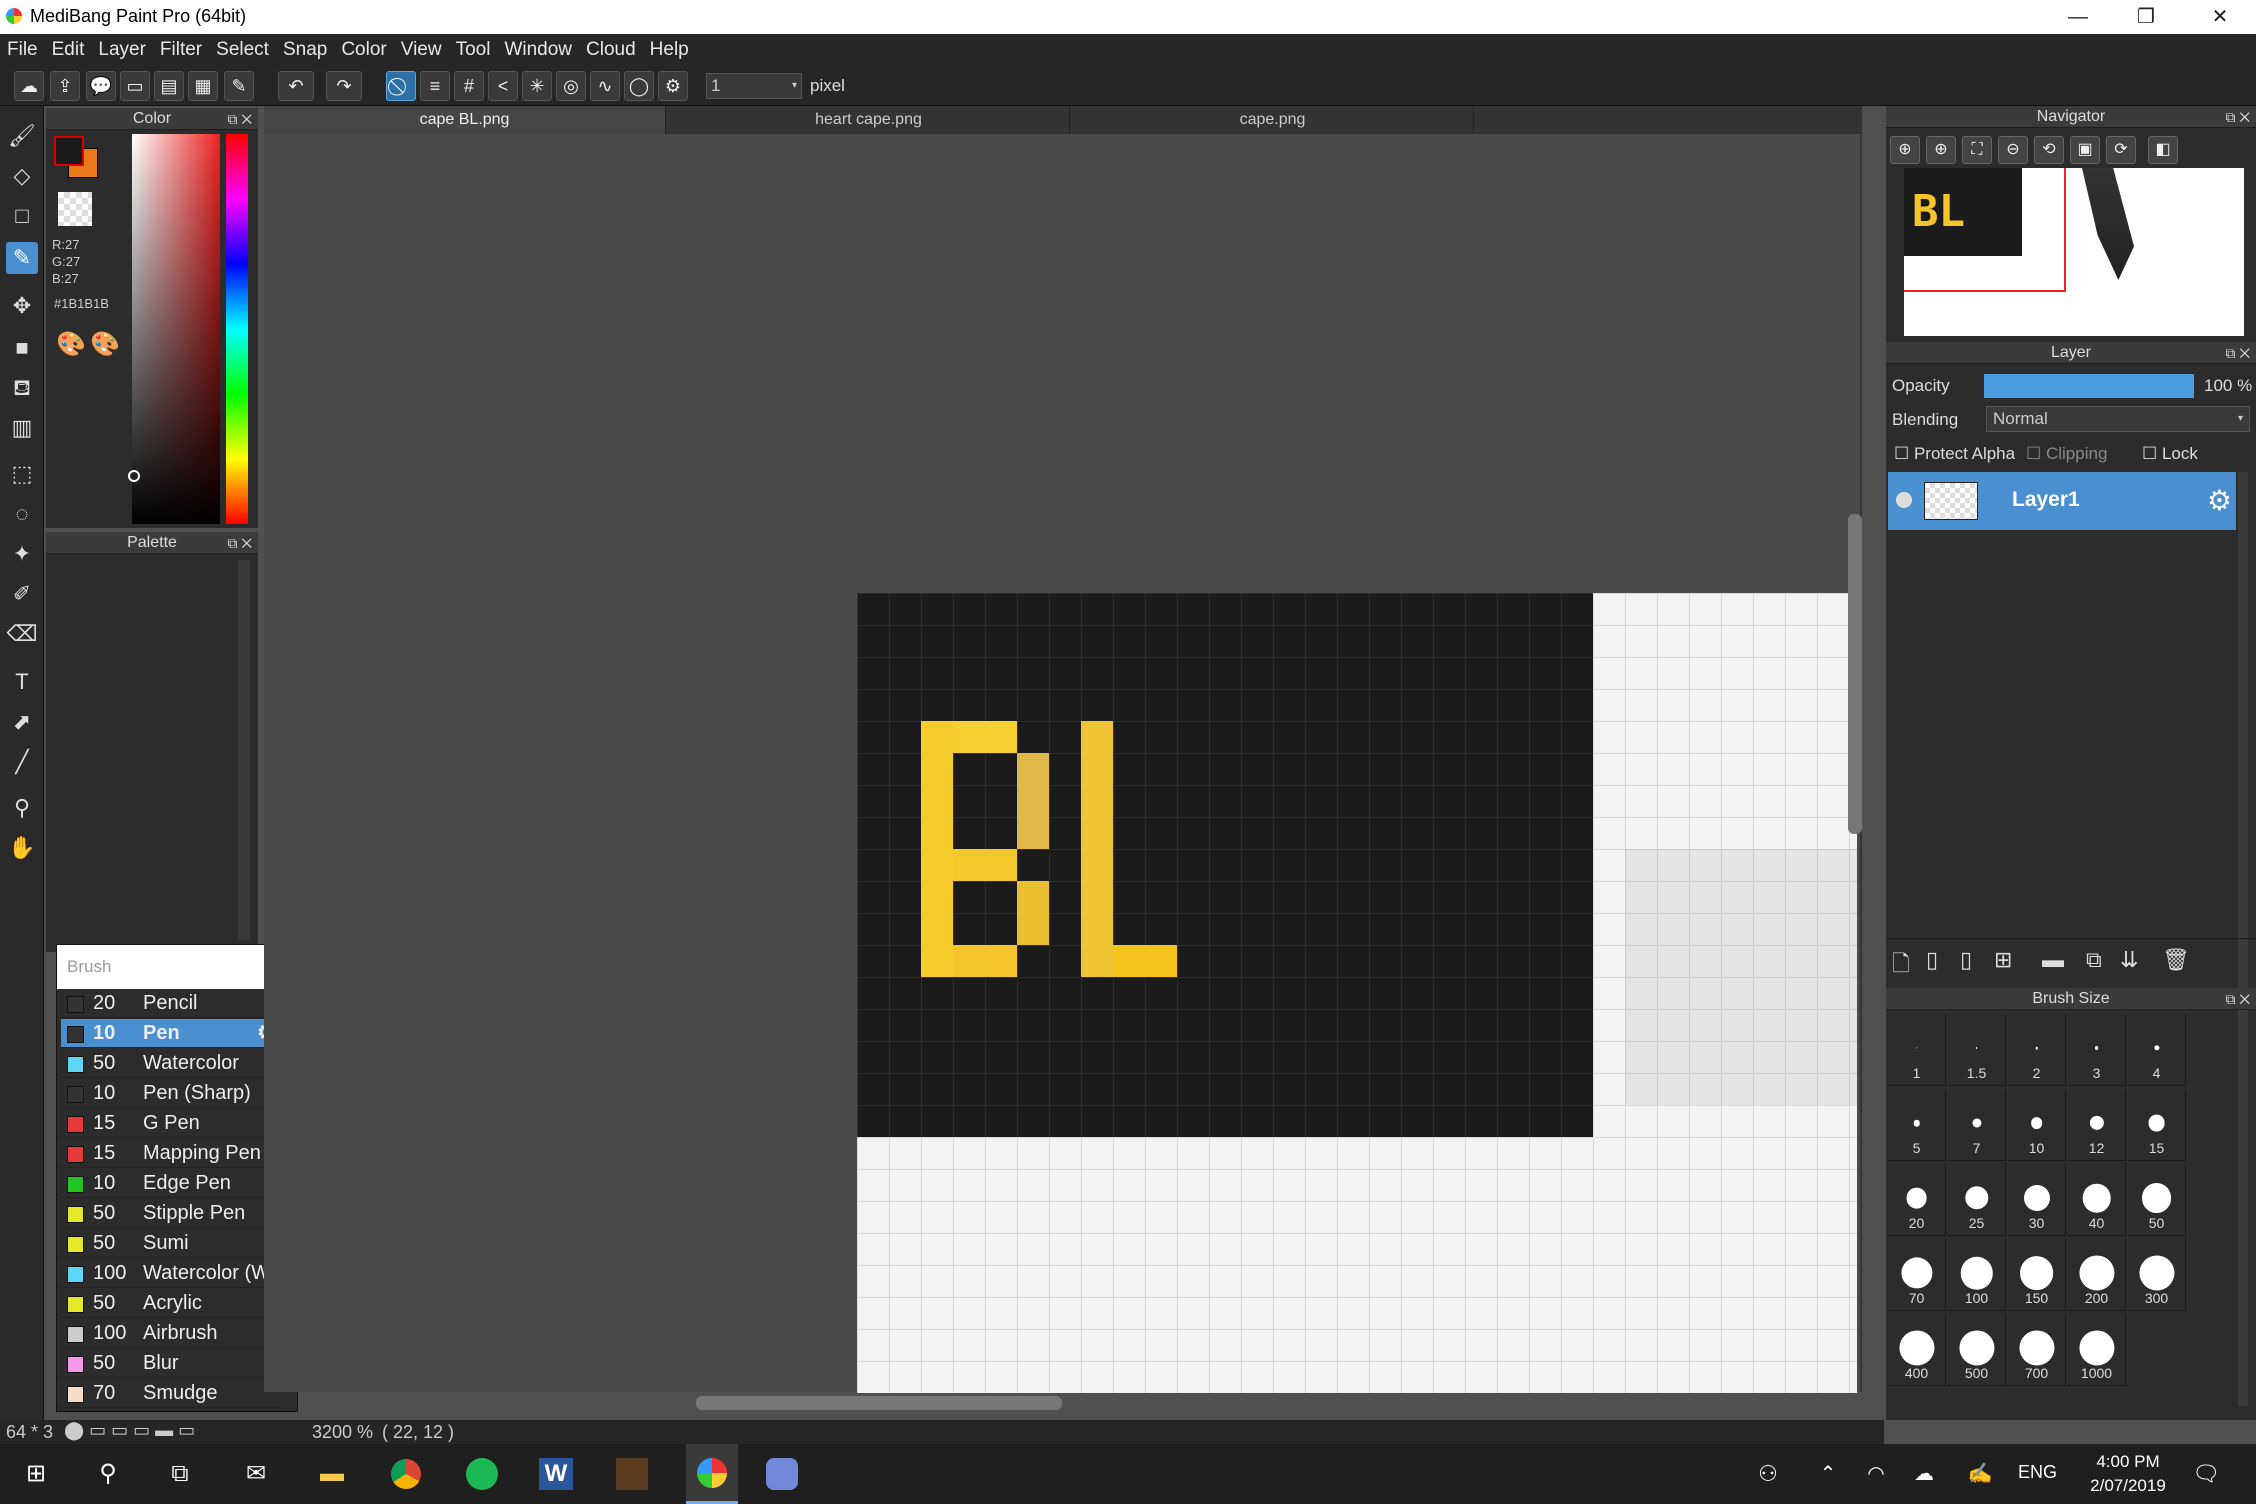  What do you see at coordinates (605, 86) in the screenshot?
I see `curve-snap-icon: ∿` at bounding box center [605, 86].